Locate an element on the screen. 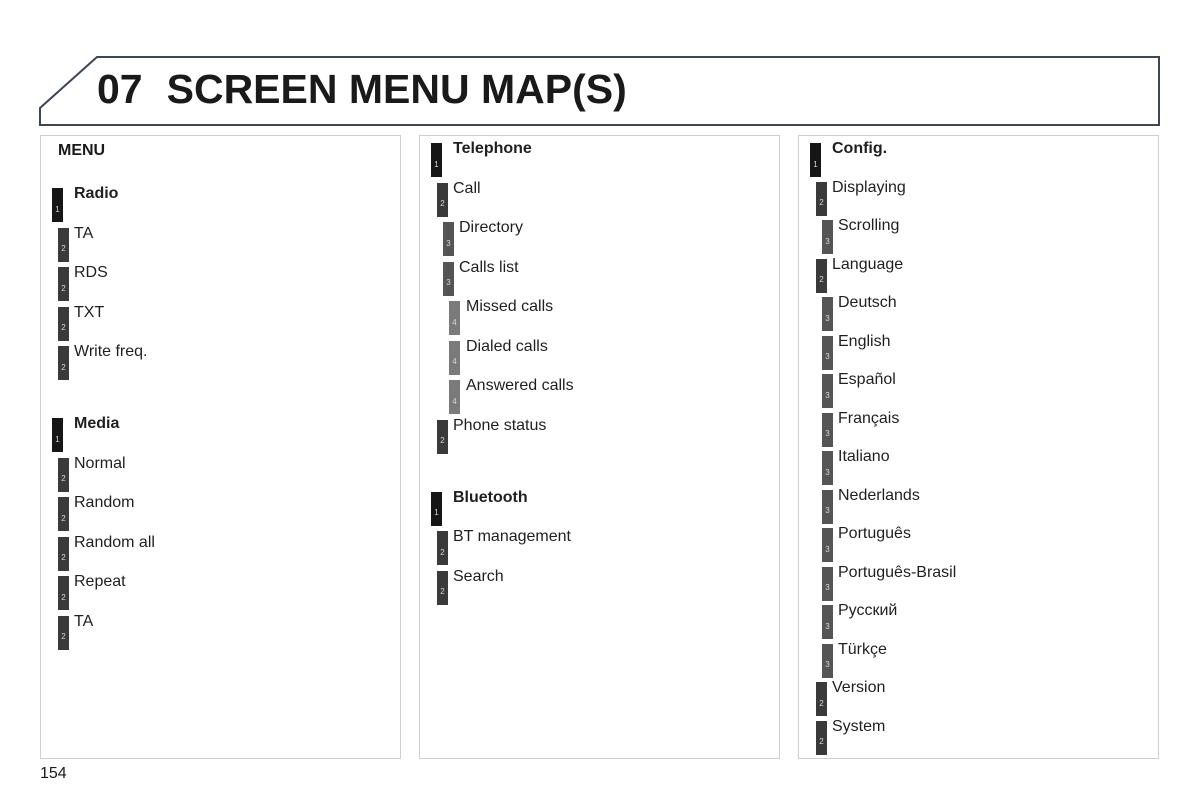 The image size is (1200, 800). menu-item-label: Call is located at coordinates (467, 188).